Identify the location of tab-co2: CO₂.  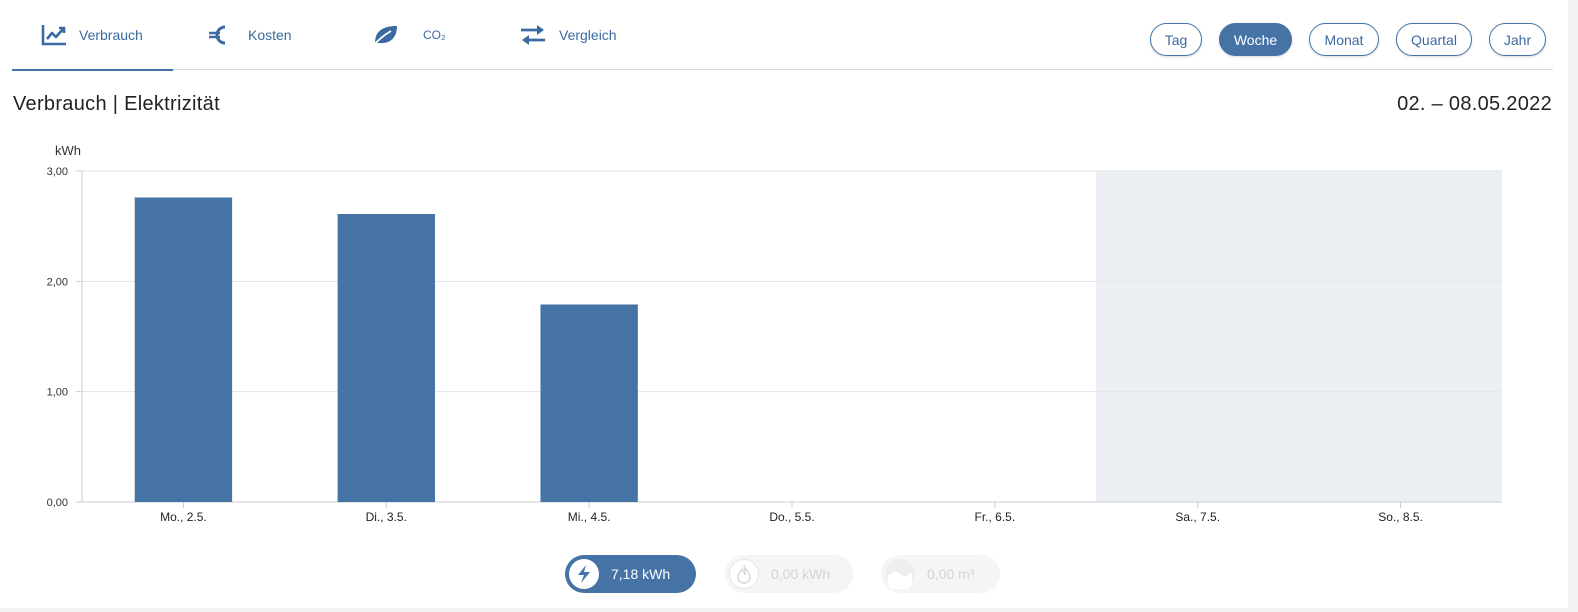
(431, 35).